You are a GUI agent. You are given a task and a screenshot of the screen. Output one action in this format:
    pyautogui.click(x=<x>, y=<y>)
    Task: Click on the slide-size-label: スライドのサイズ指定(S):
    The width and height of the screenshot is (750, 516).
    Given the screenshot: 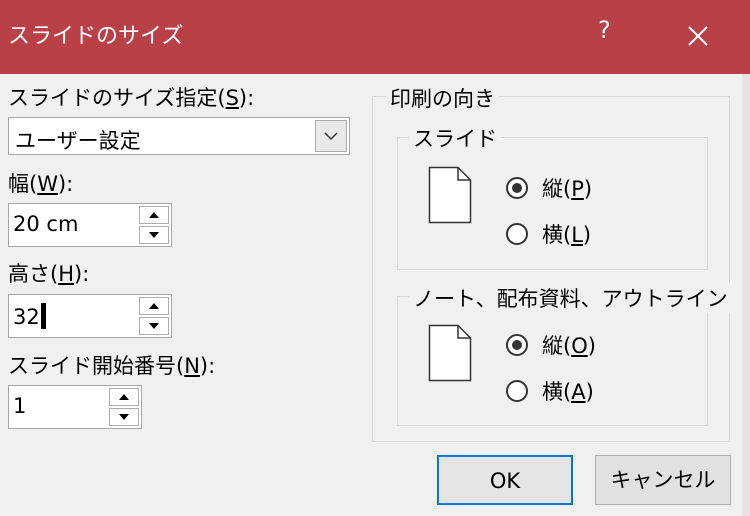 What is the action you would take?
    pyautogui.click(x=131, y=98)
    